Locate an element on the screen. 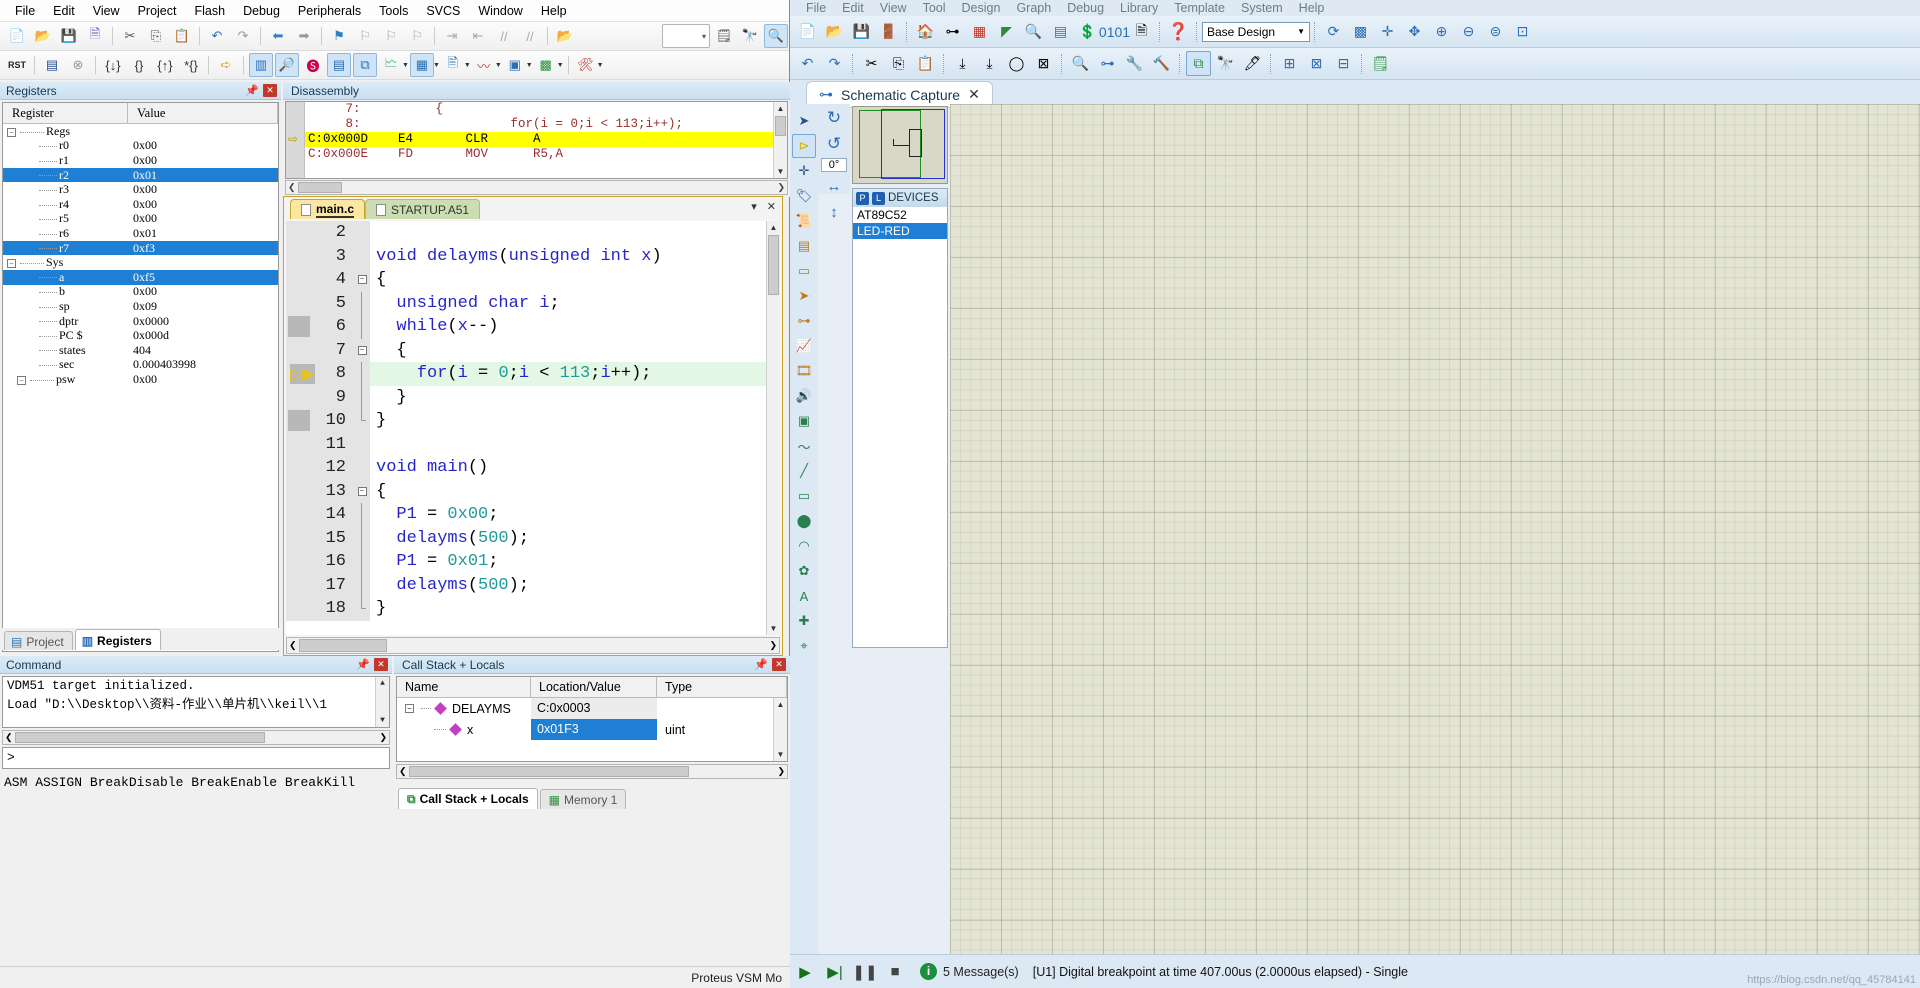 This screenshot has height=988, width=1920. bookmark-prev-icon: ⚐ is located at coordinates (365, 36).